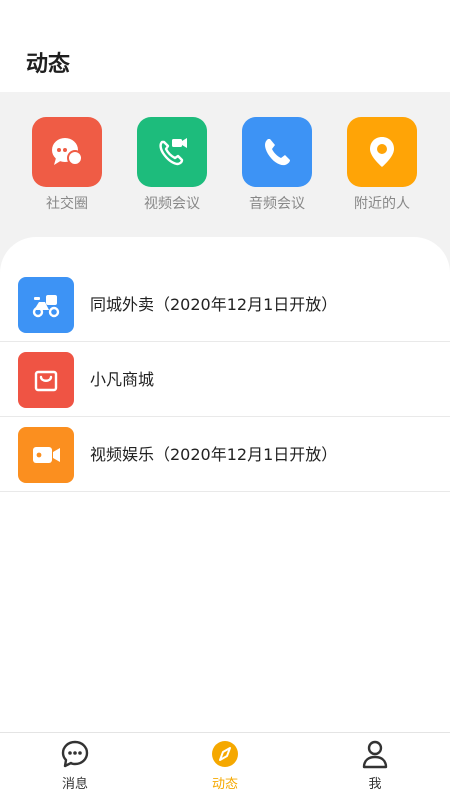 The width and height of the screenshot is (450, 800). I want to click on tab-label: 我, so click(375, 784).